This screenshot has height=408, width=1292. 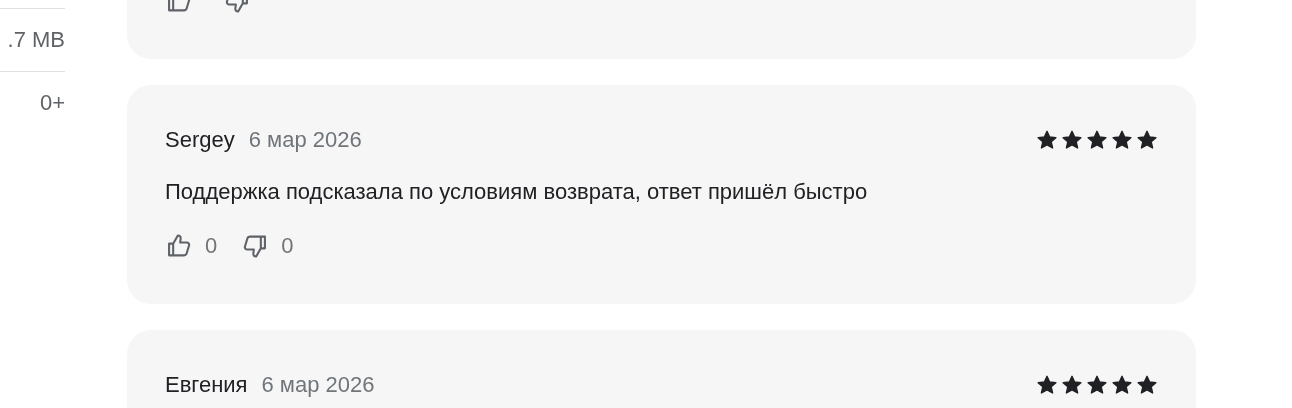 What do you see at coordinates (267, 246) in the screenshot?
I see `dislike-button: 0` at bounding box center [267, 246].